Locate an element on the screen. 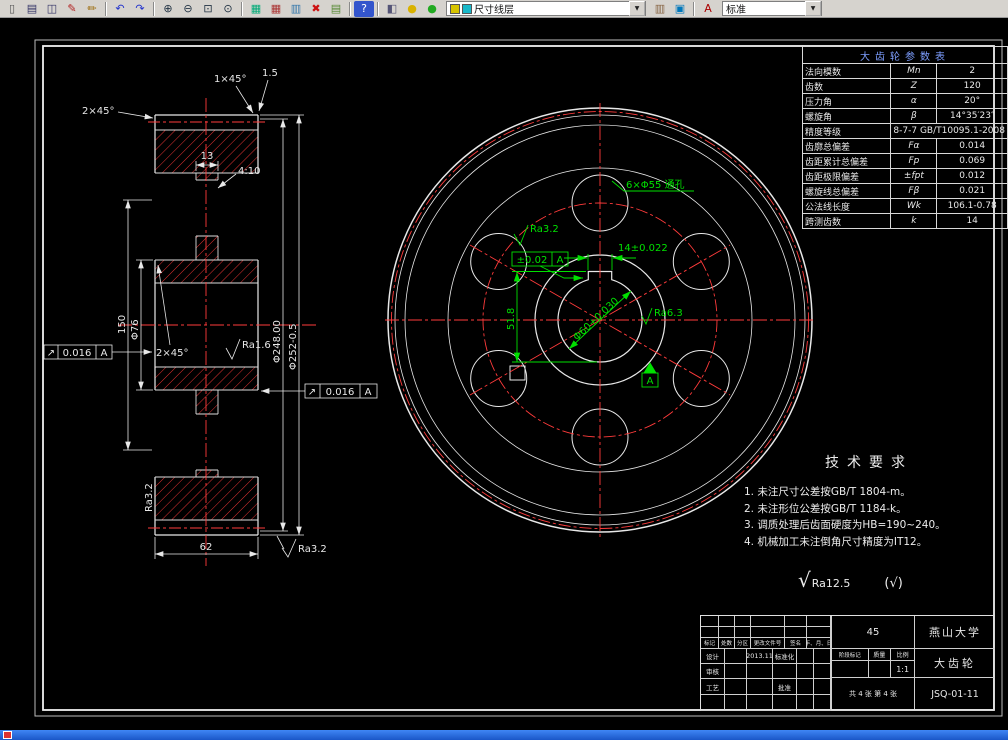 Image resolution: width=1008 pixels, height=740 pixels. dim-taper: 4:10 is located at coordinates (249, 171).